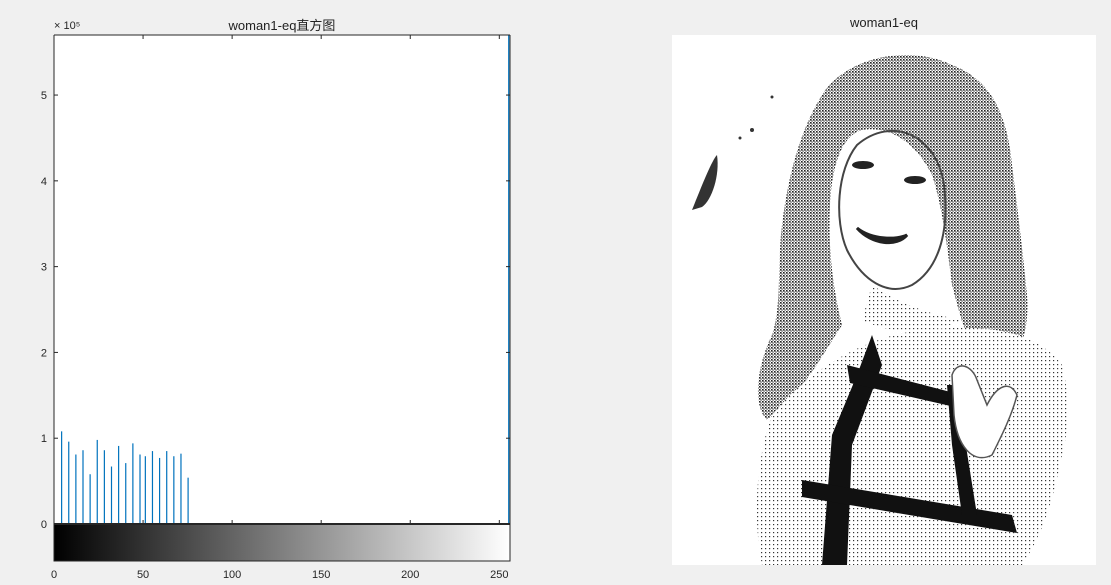  I want to click on neck-shadow, so click(912, 308).